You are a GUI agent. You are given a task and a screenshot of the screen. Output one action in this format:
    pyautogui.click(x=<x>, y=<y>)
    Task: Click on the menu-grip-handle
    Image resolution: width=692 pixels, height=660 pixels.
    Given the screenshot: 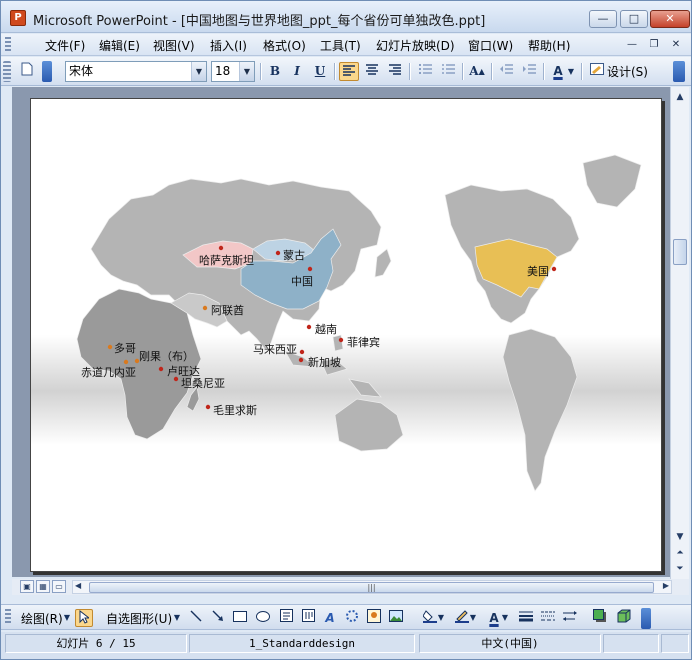 What is the action you would take?
    pyautogui.click(x=8, y=45)
    